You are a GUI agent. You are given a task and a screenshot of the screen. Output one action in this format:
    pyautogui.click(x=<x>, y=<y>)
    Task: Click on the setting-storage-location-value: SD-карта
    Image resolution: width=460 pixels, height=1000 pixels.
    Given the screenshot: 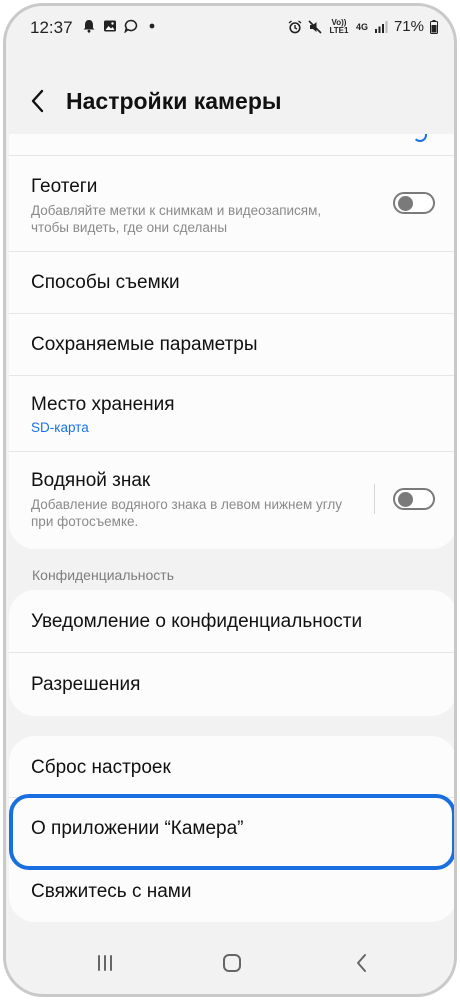 What is the action you would take?
    pyautogui.click(x=60, y=427)
    